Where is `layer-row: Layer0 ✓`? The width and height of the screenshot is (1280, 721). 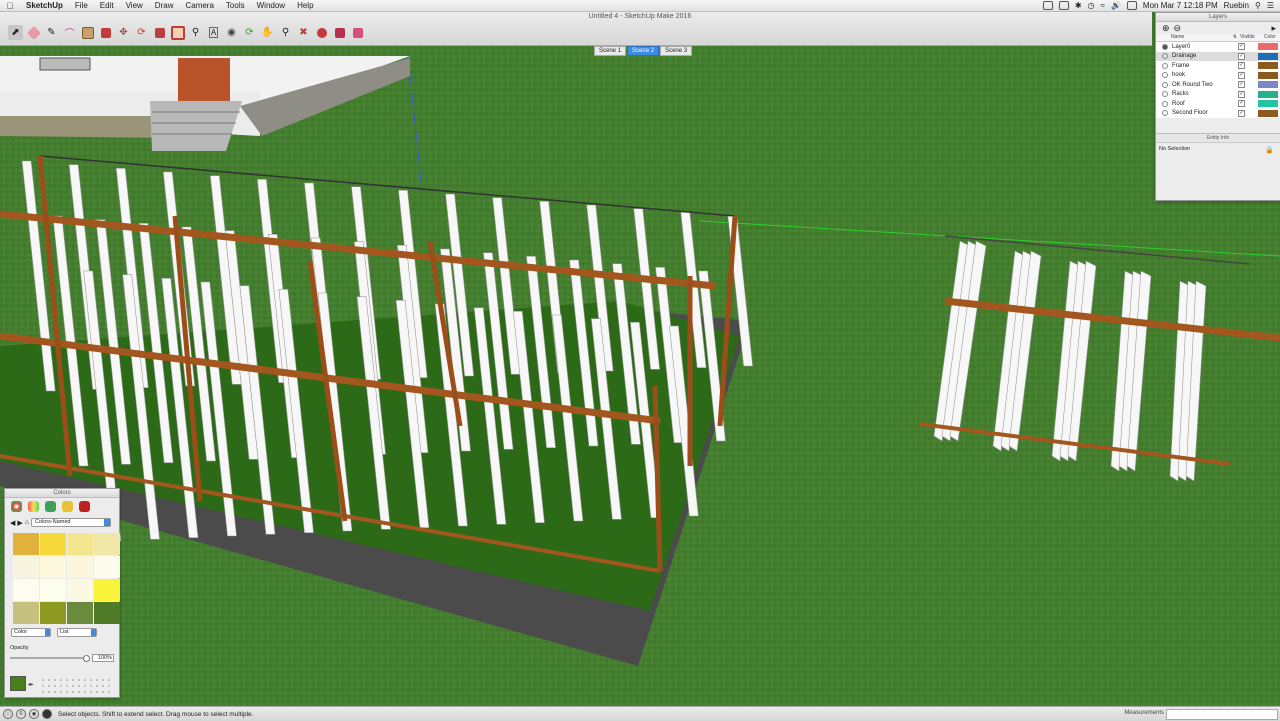 layer-row: Layer0 ✓ is located at coordinates (1218, 47).